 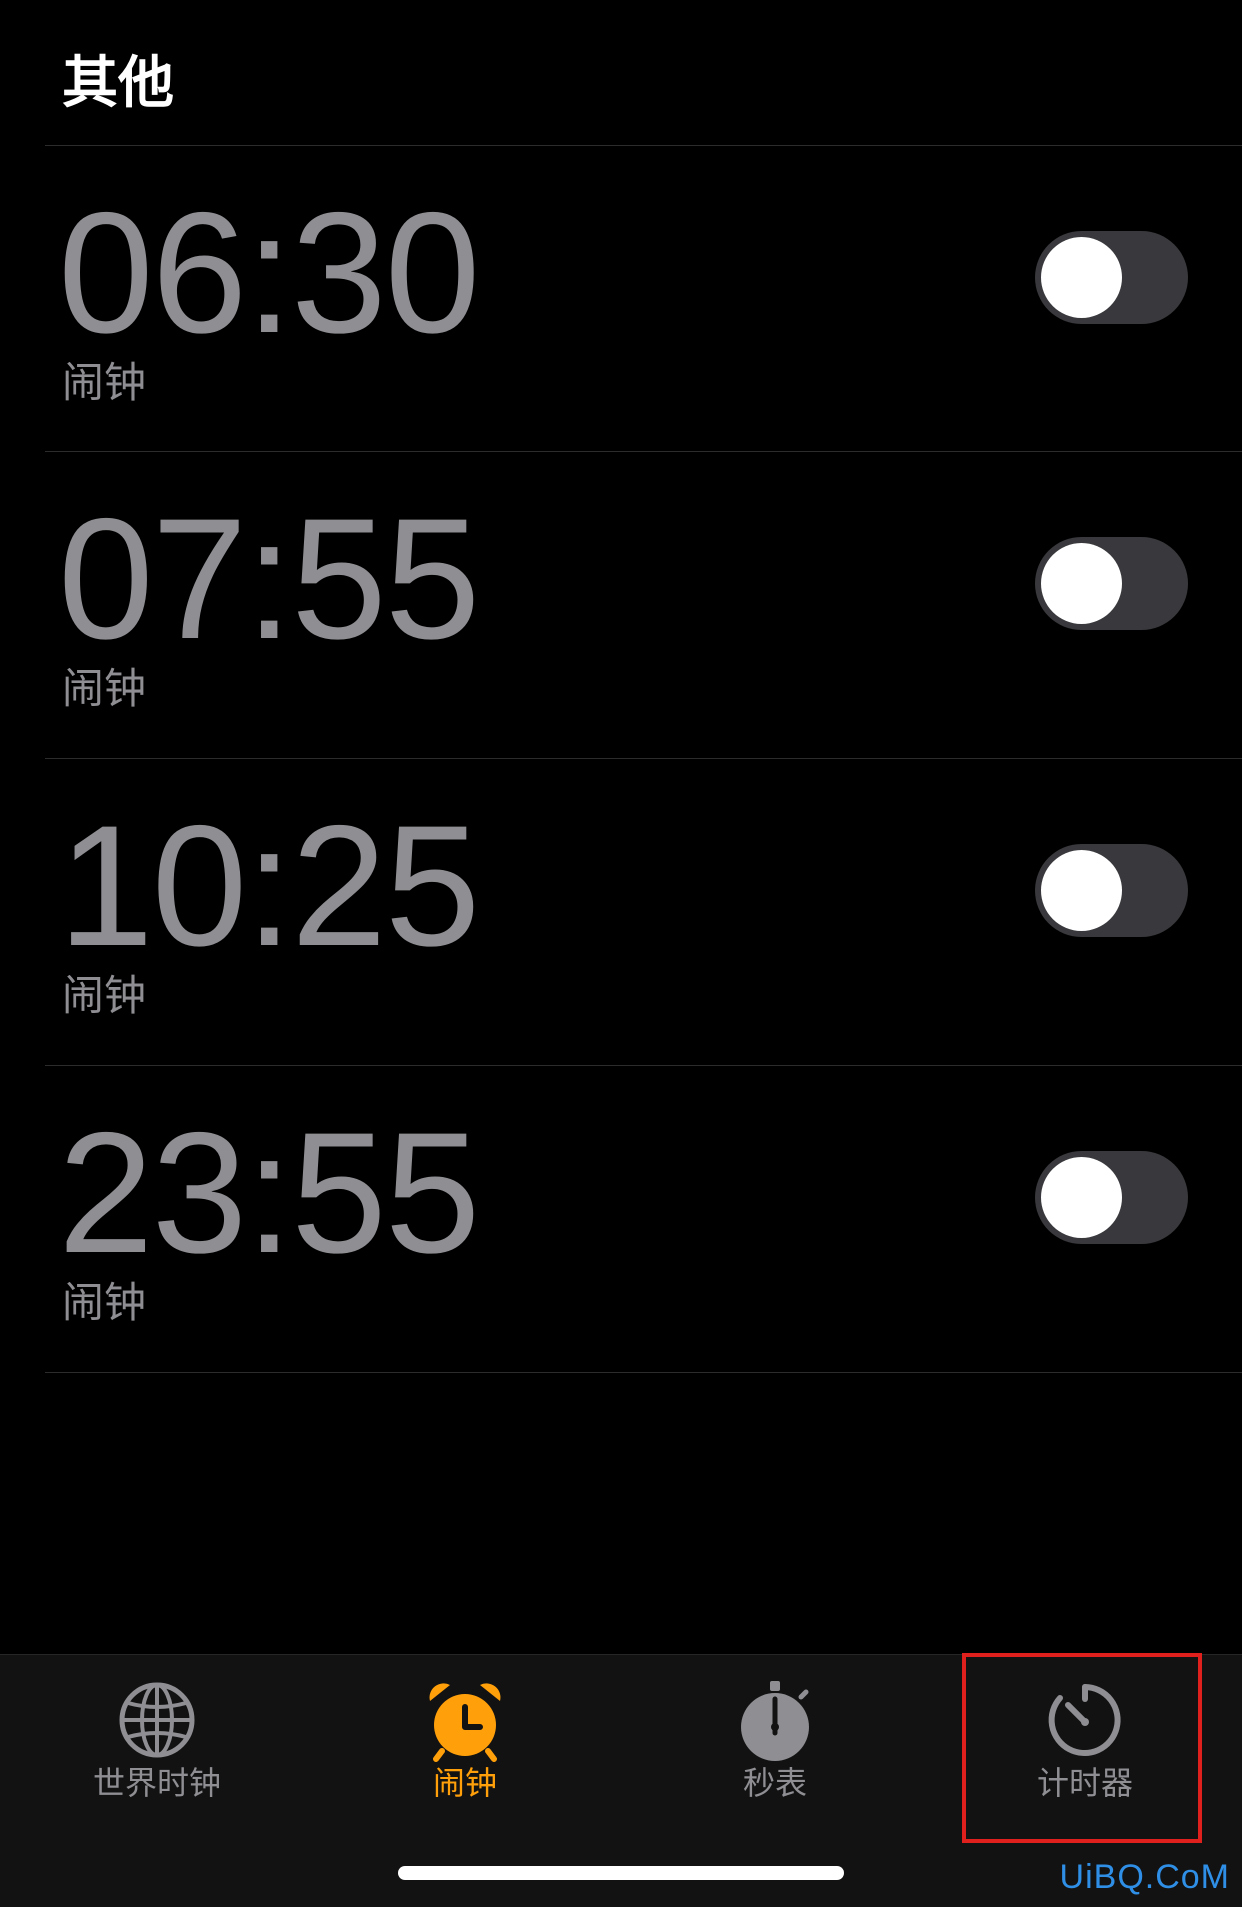 What do you see at coordinates (465, 1722) in the screenshot?
I see `alarm-clock-icon` at bounding box center [465, 1722].